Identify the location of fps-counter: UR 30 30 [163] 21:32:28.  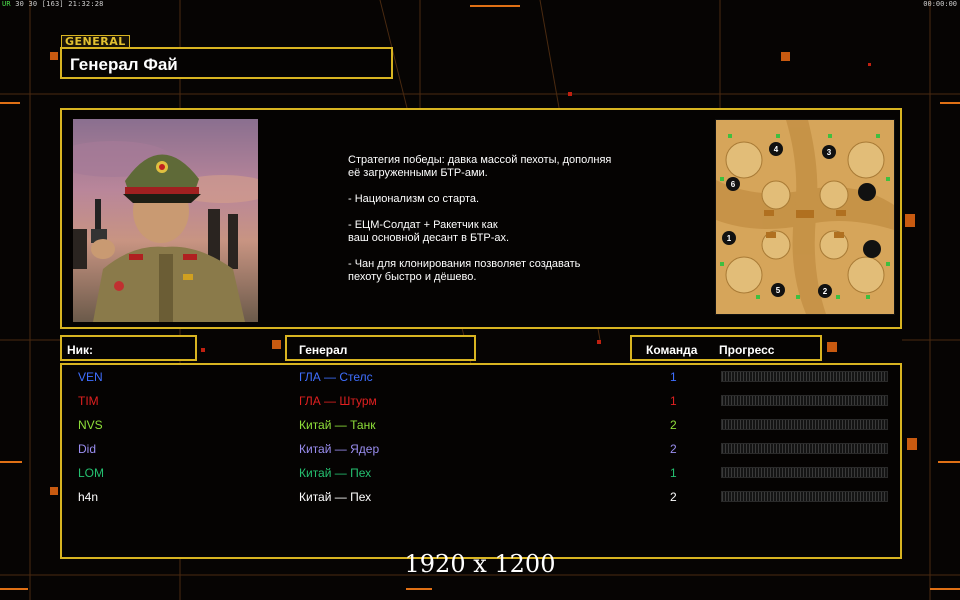
(53, 4).